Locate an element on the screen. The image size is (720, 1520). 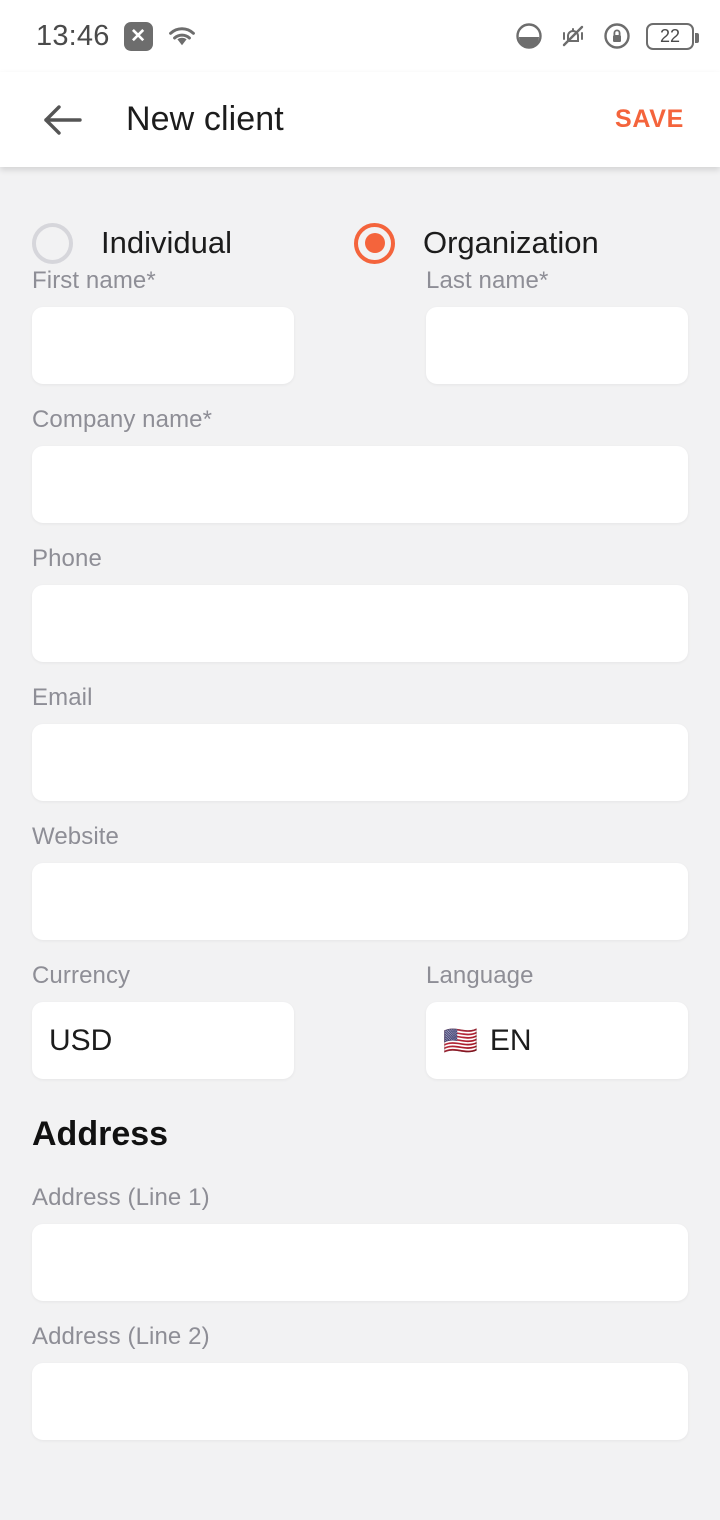
radio-option-organization: Organization is located at coordinates (476, 243).